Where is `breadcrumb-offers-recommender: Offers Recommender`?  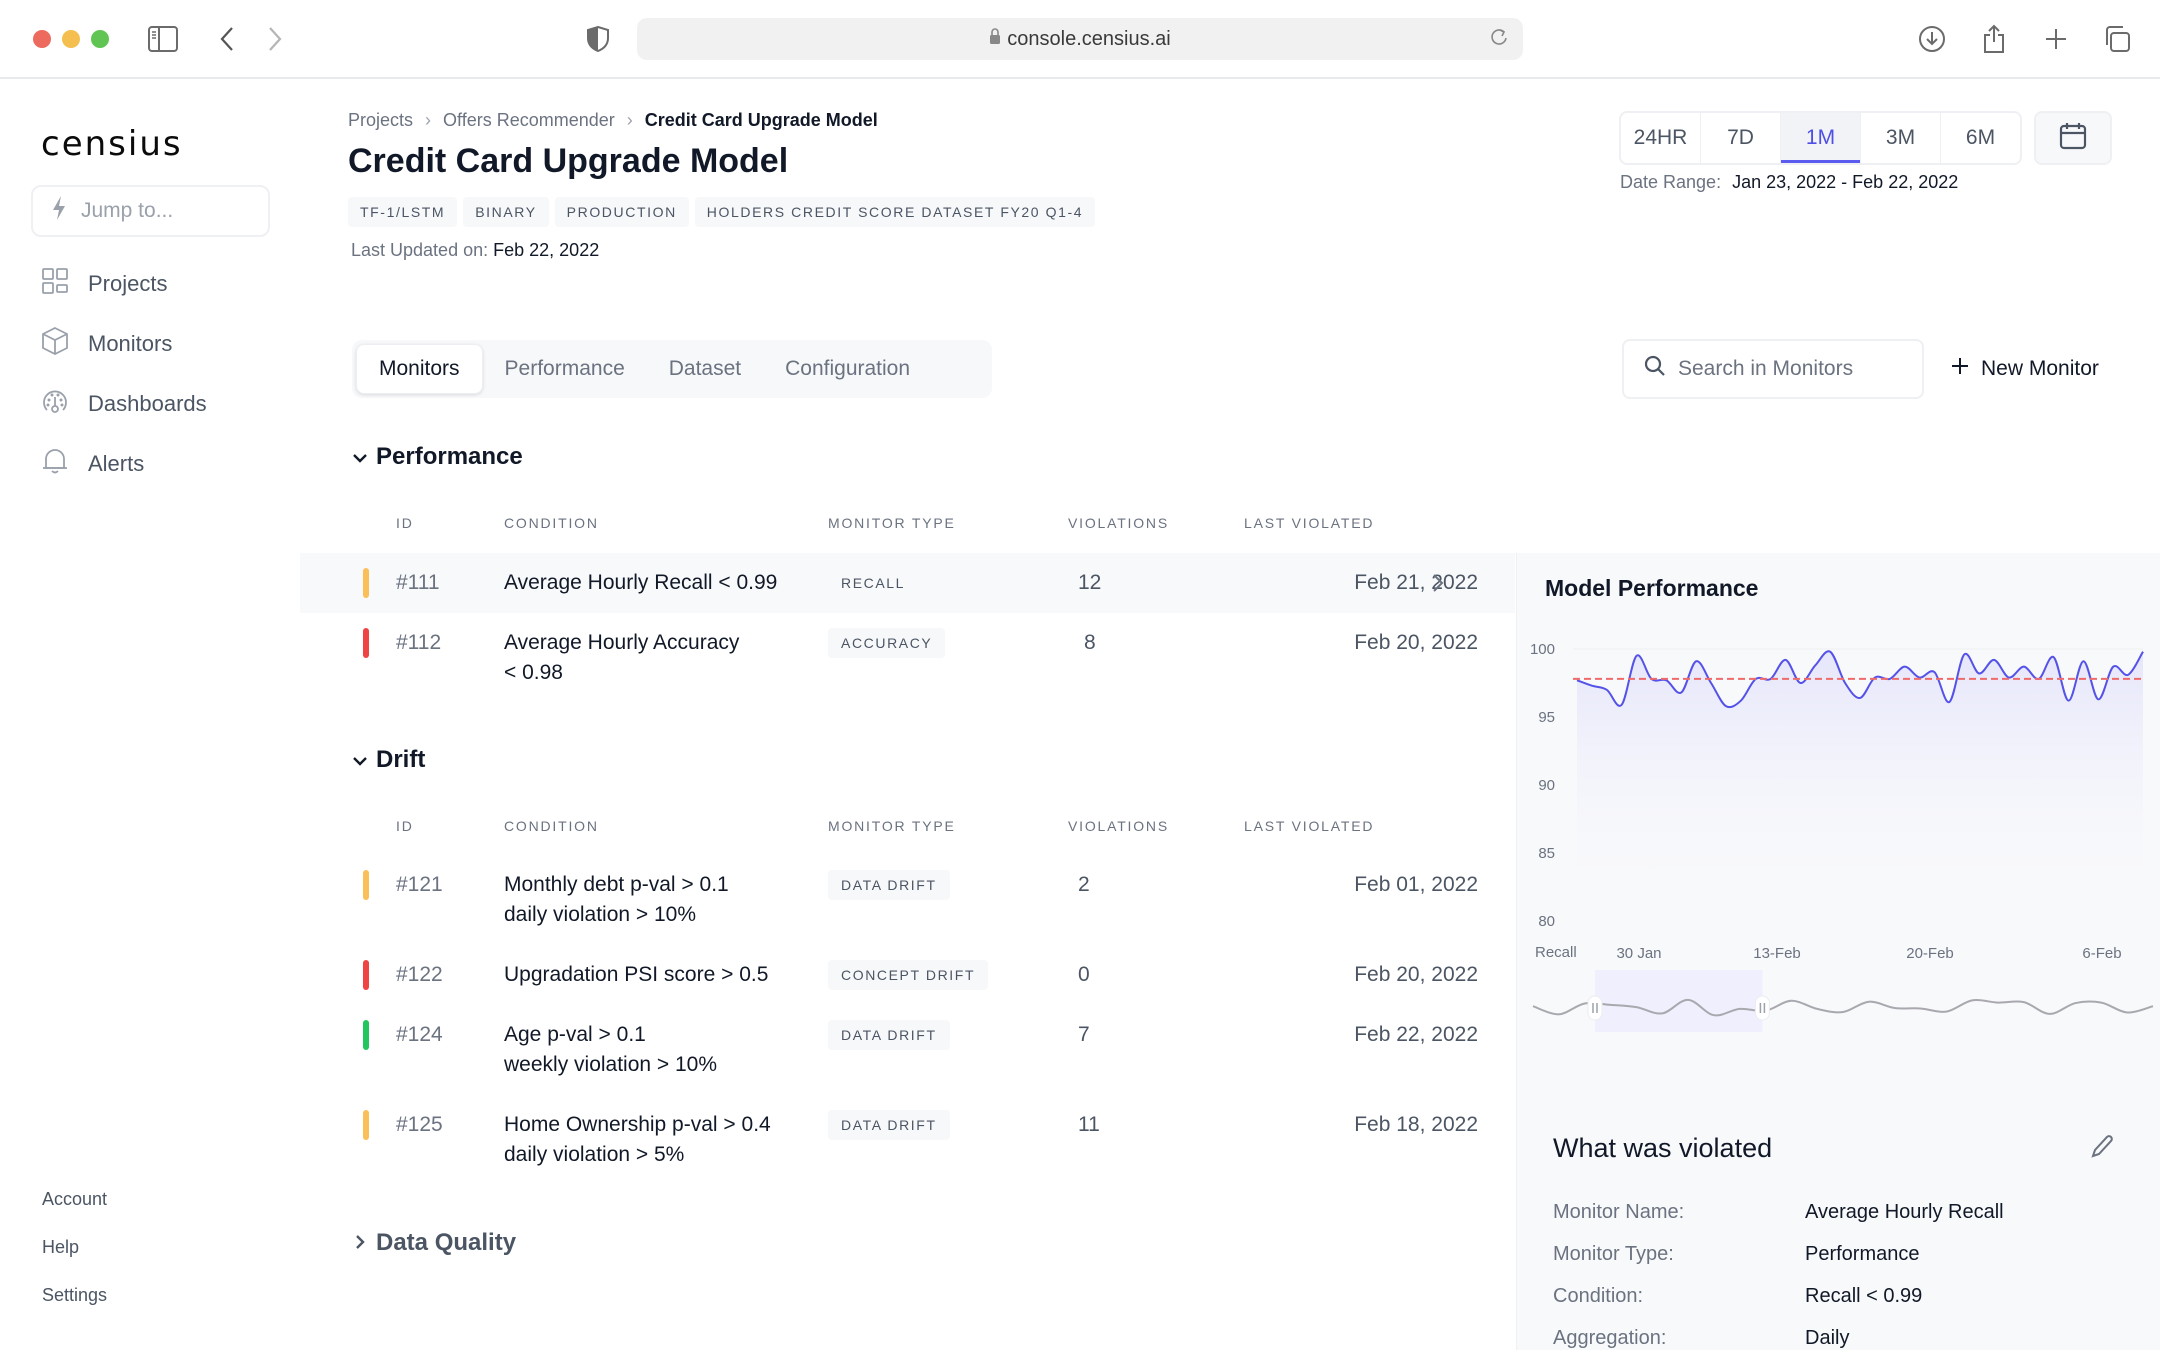
breadcrumb-offers-recommender: Offers Recommender is located at coordinates (529, 120).